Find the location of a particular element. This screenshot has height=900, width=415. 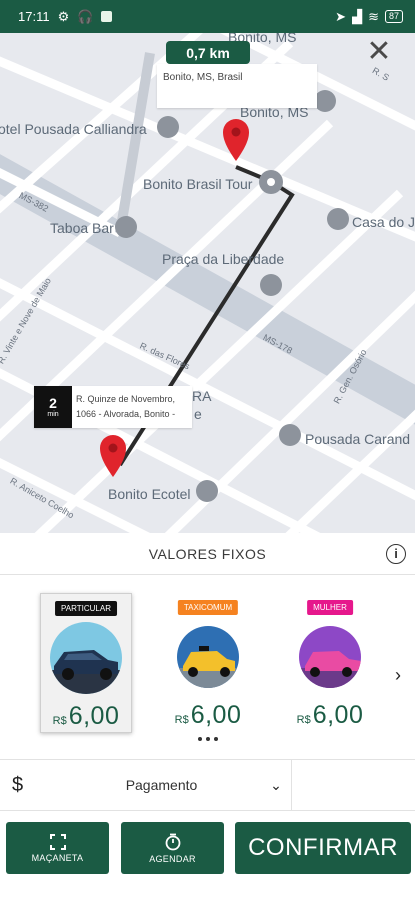

map-label-praca: Praça da Liberdade is located at coordinates (223, 259).